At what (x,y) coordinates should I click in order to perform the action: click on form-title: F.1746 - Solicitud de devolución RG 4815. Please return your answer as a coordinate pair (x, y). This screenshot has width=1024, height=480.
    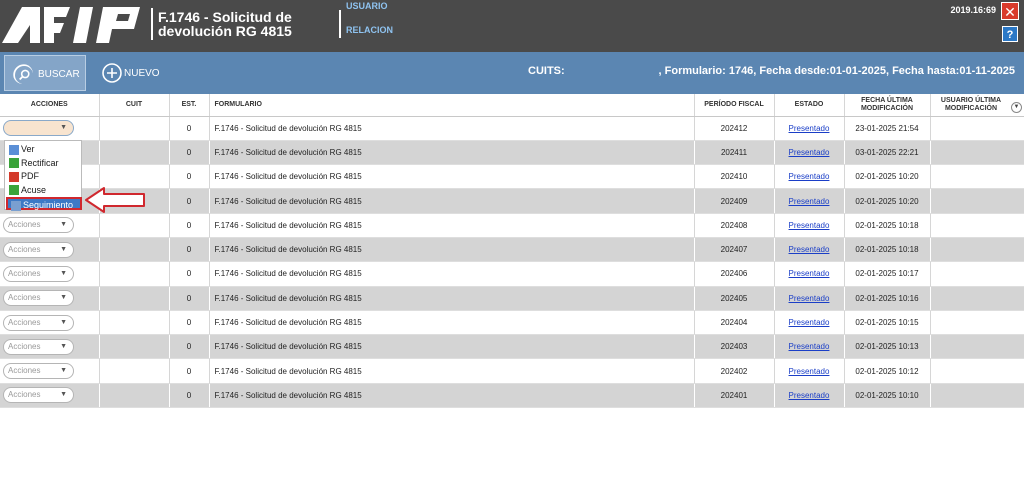
    Looking at the image, I should click on (225, 24).